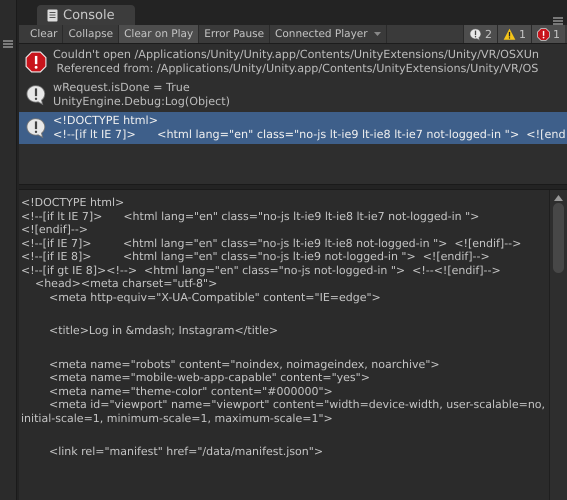 This screenshot has width=567, height=500. Describe the element at coordinates (296, 55) in the screenshot. I see `log-message: Couldn't open /Applications/Unity/Unity.app/Contents/UnityExtensions/Unity/VR/OSXUn` at that location.